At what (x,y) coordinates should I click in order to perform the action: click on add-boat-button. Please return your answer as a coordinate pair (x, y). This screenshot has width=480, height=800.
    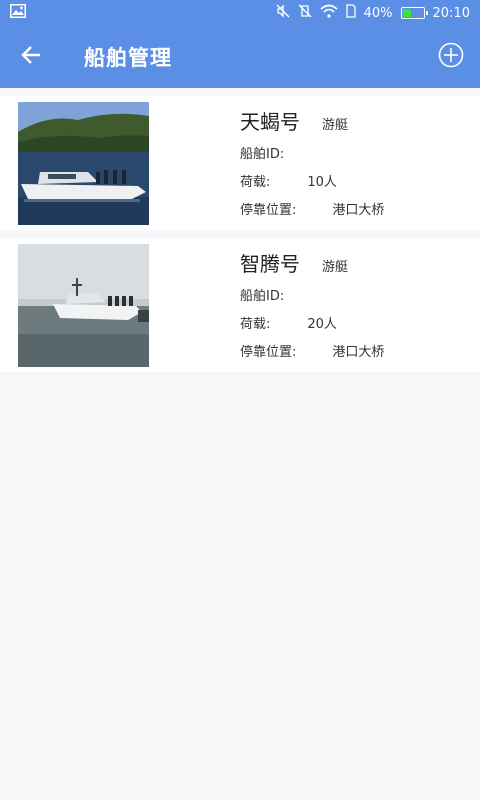
    Looking at the image, I should click on (451, 57).